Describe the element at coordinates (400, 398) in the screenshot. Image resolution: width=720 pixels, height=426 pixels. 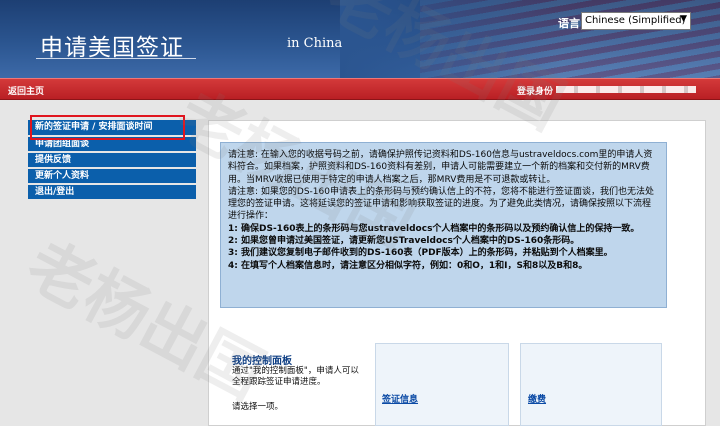
I see `visa-info-link: 签证信息` at that location.